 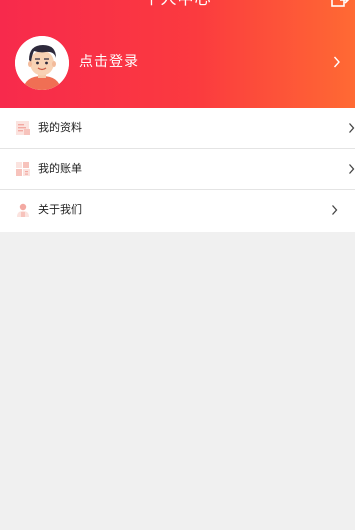 What do you see at coordinates (60, 209) in the screenshot?
I see `menu-item-label: 关于我们` at bounding box center [60, 209].